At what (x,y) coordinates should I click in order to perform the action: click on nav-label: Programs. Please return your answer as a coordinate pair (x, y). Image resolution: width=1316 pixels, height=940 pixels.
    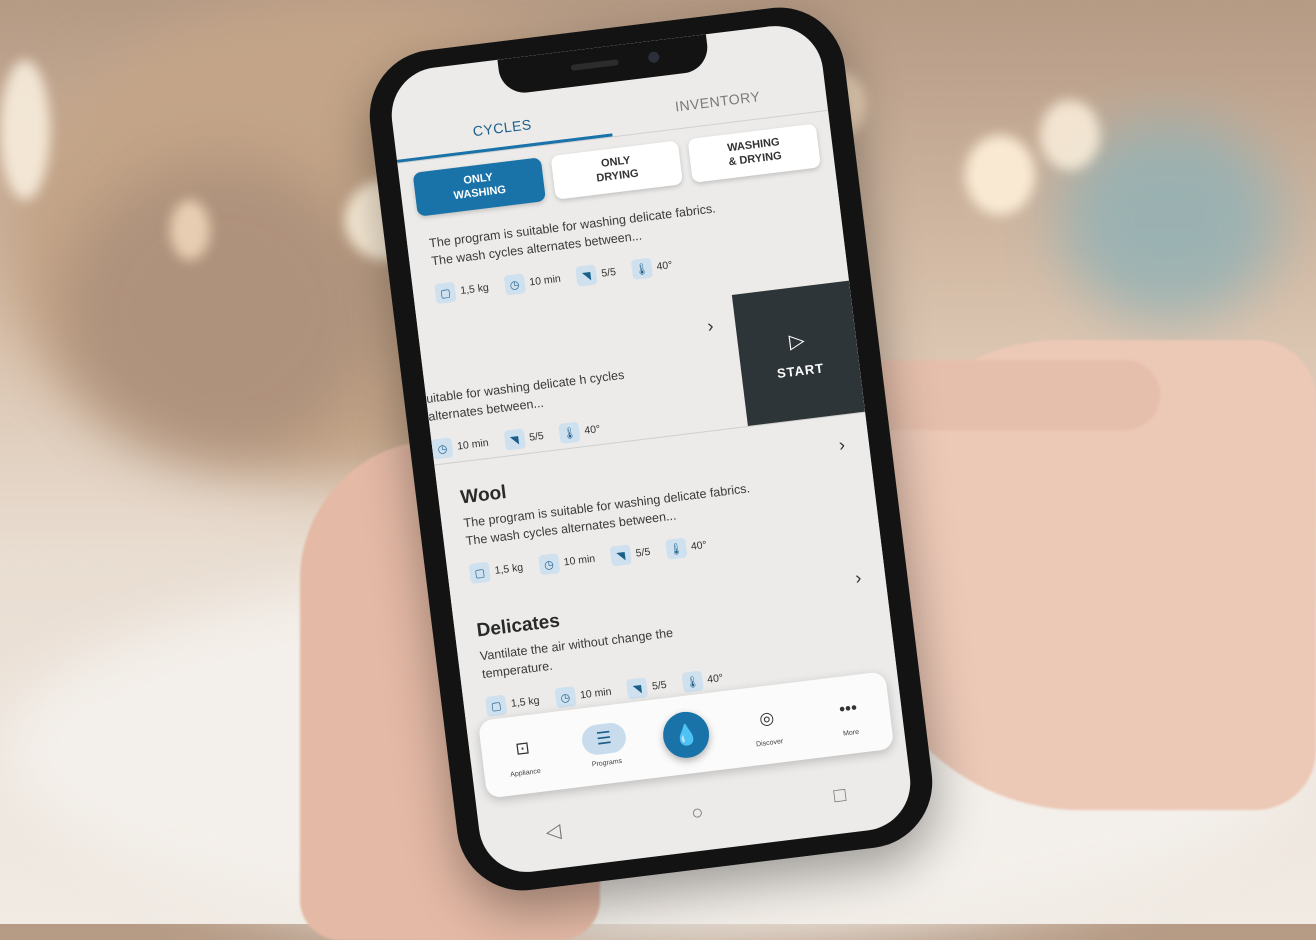
    Looking at the image, I should click on (607, 763).